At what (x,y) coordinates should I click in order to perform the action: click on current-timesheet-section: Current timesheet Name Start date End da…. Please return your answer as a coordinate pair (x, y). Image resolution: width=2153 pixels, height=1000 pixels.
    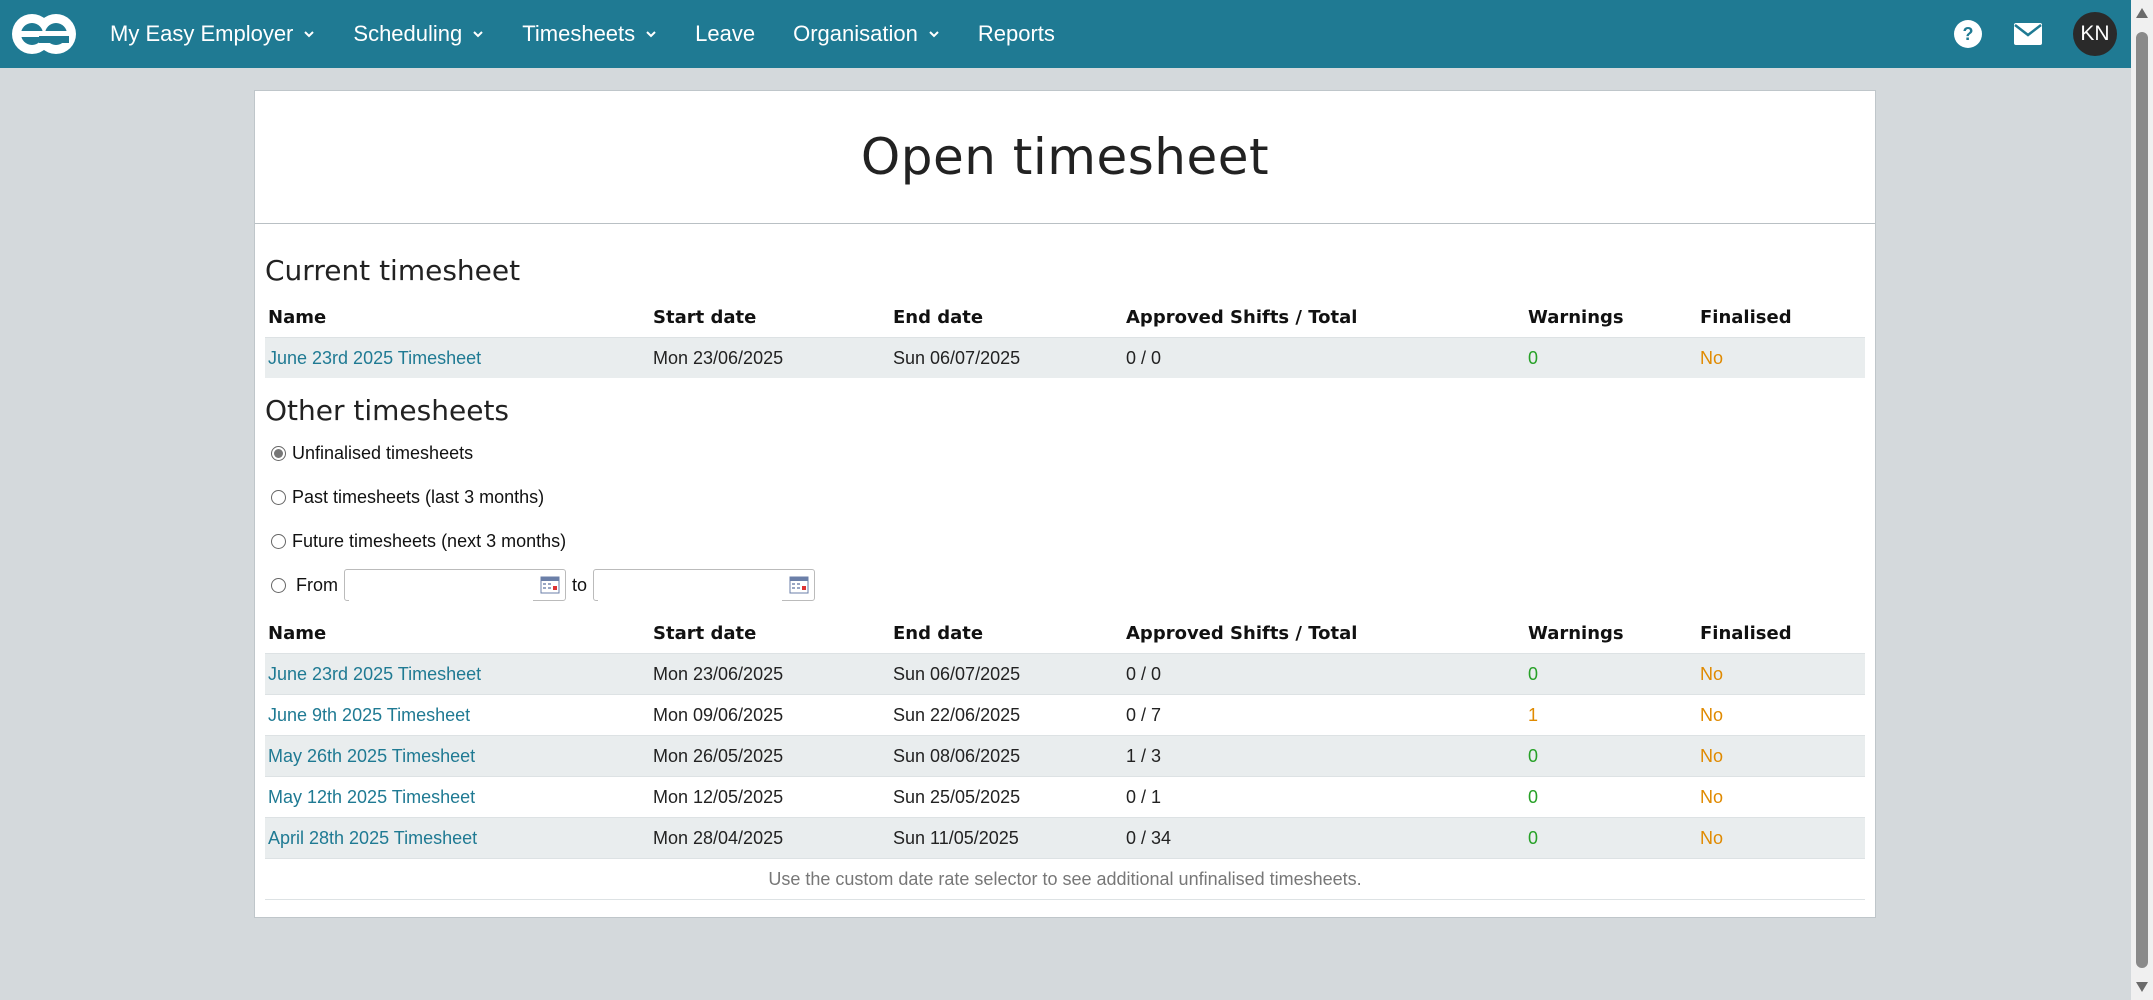
    Looking at the image, I should click on (1065, 301).